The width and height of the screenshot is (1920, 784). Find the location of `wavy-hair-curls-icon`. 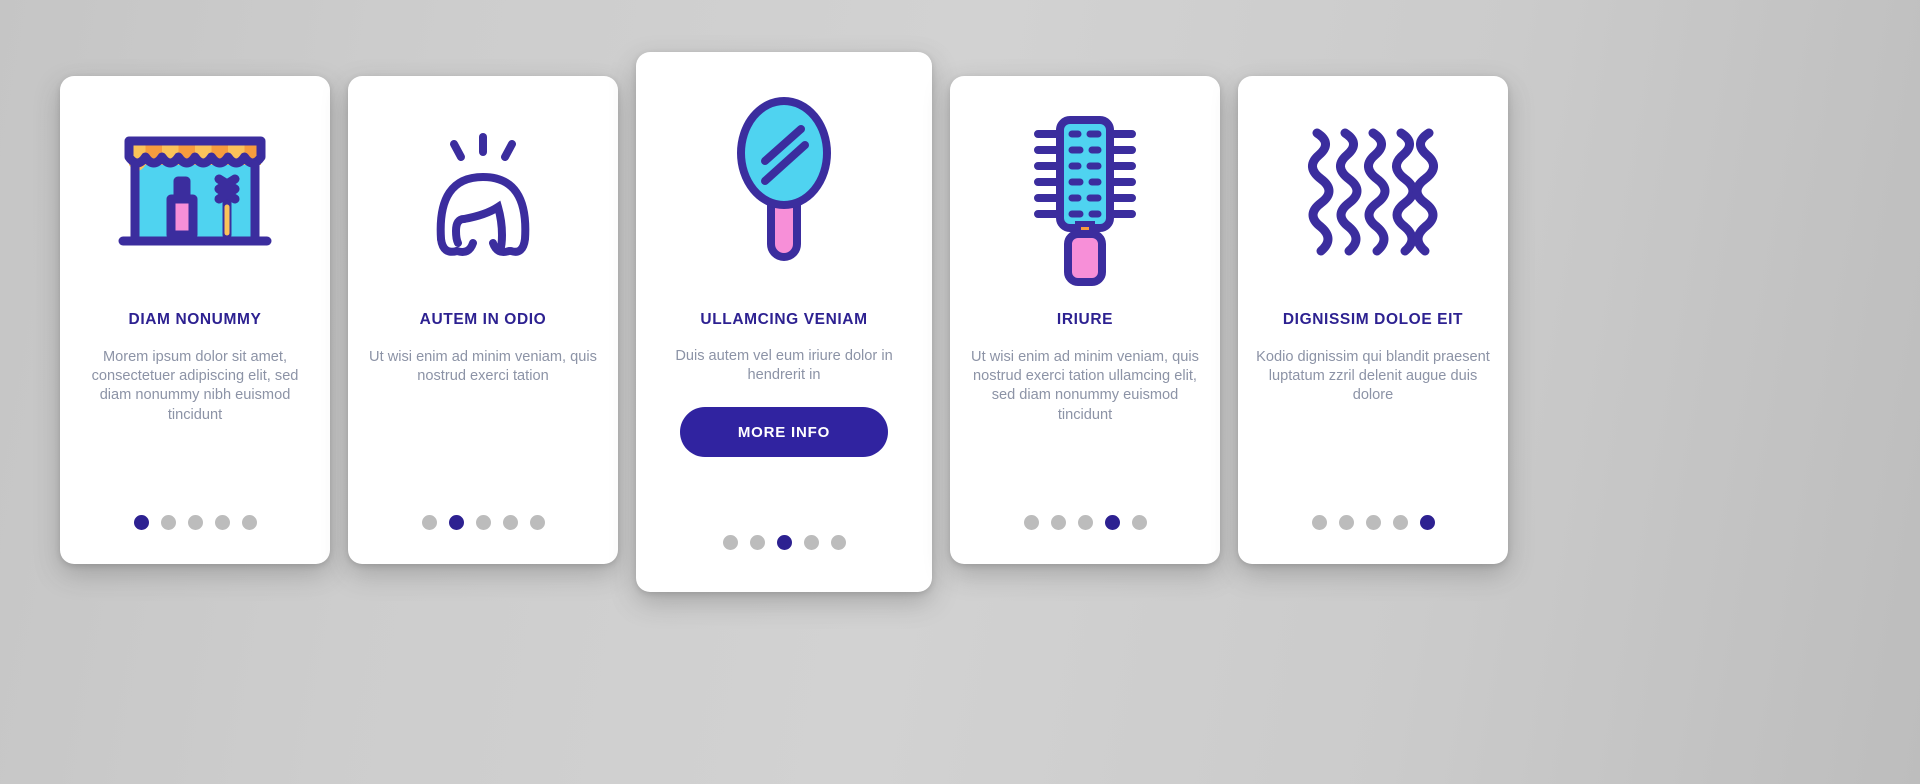

wavy-hair-curls-icon is located at coordinates (1373, 194).